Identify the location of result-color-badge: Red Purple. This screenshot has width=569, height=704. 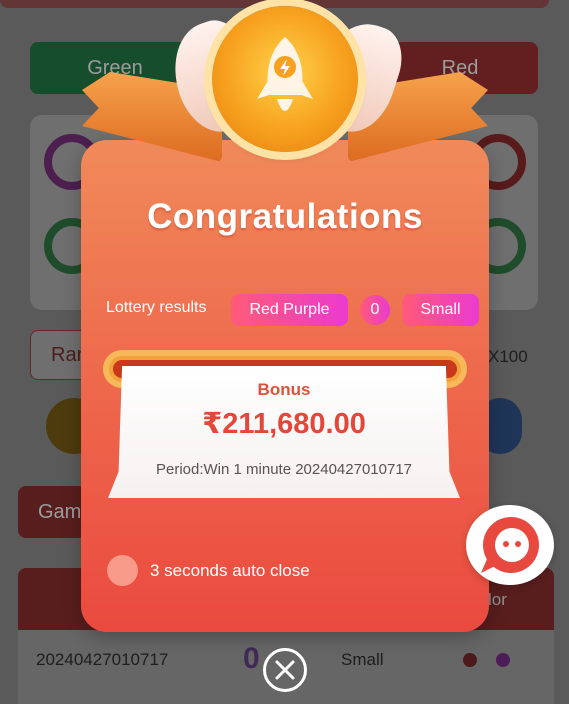
(289, 310).